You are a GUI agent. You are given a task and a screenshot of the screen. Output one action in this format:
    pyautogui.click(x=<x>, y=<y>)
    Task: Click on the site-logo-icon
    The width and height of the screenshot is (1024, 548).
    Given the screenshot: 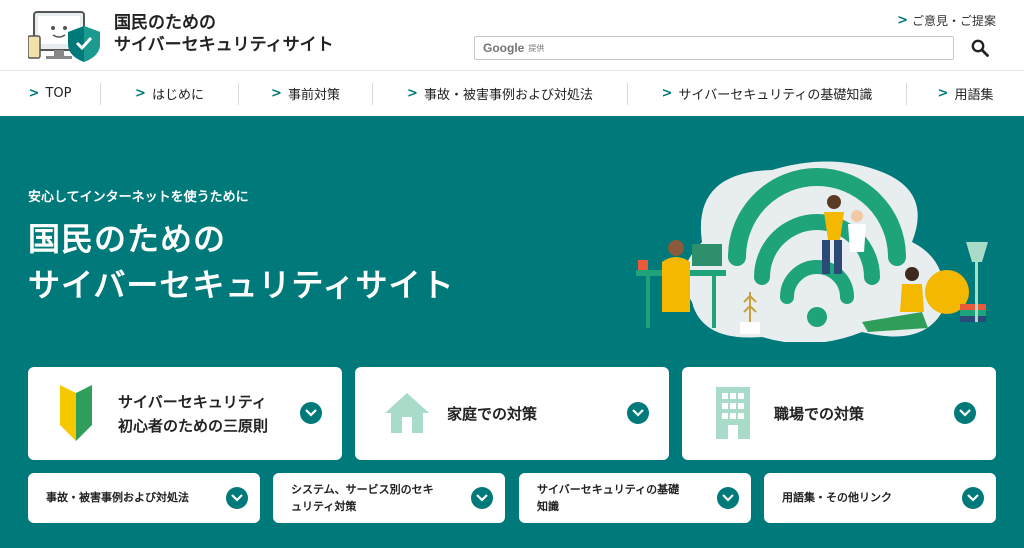 What is the action you would take?
    pyautogui.click(x=65, y=37)
    